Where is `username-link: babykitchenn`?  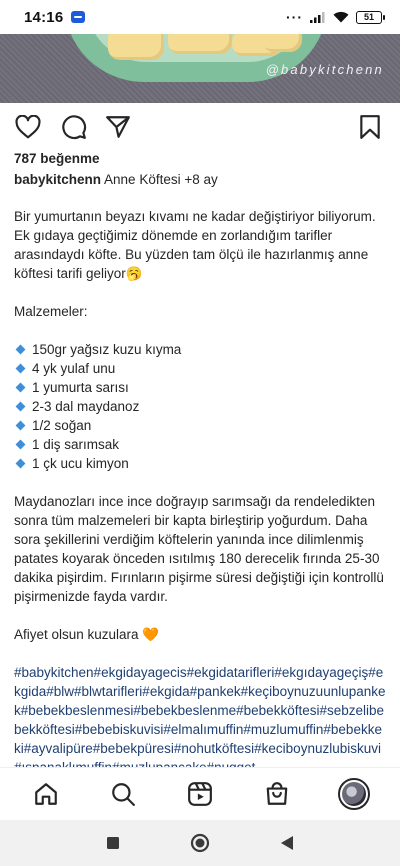
username-link: babykitchenn is located at coordinates (57, 179).